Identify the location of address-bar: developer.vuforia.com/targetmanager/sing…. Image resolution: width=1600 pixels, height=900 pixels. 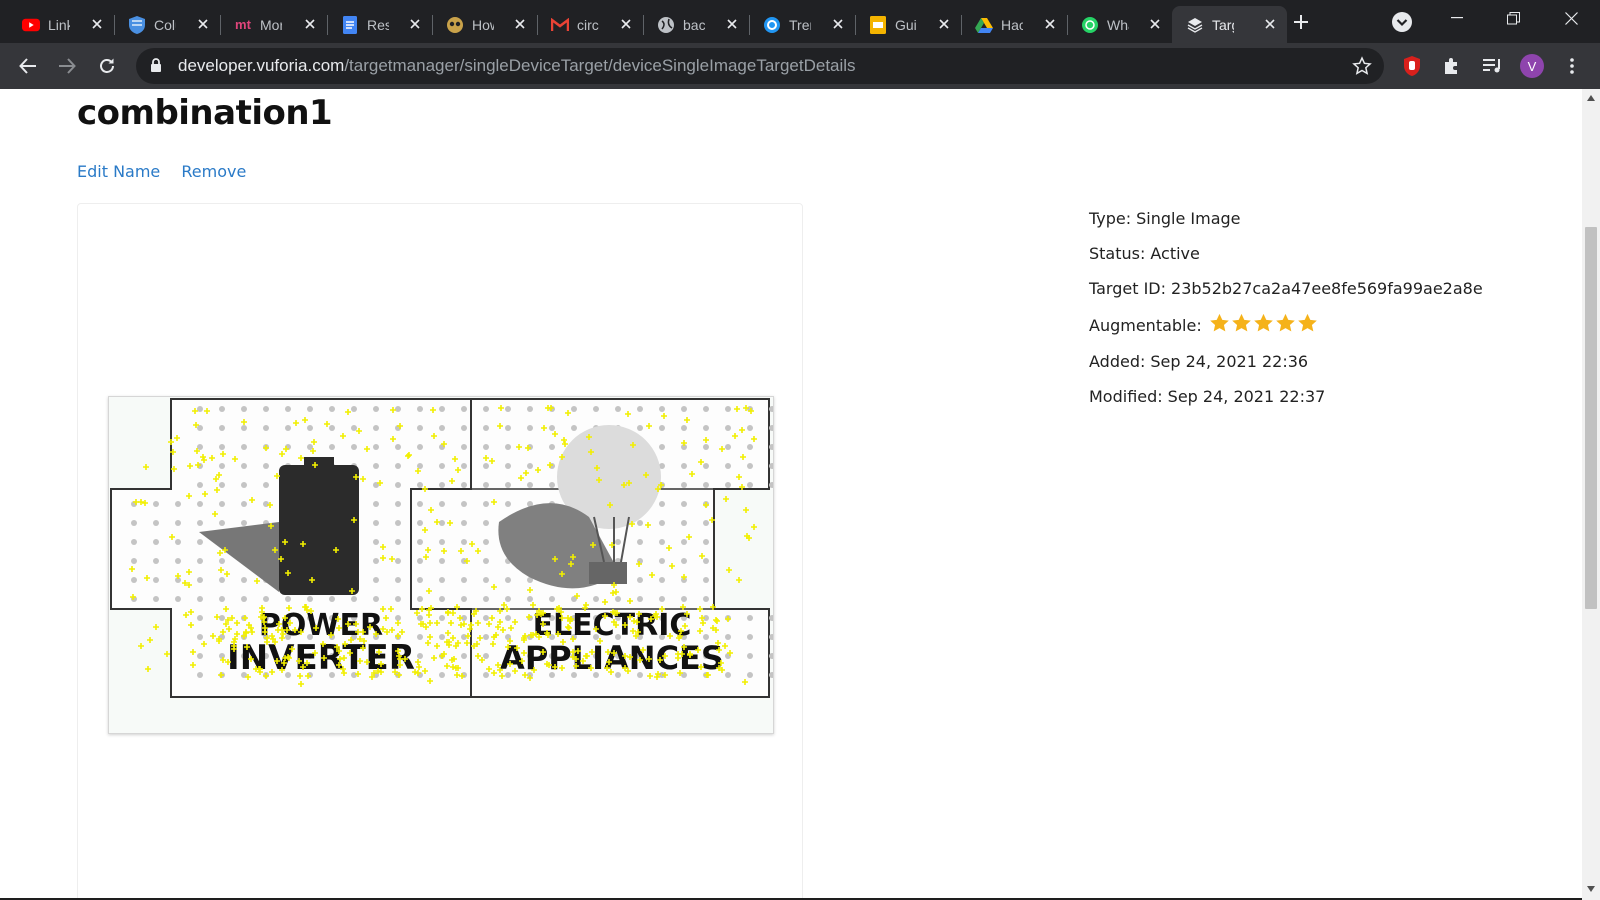
(760, 66).